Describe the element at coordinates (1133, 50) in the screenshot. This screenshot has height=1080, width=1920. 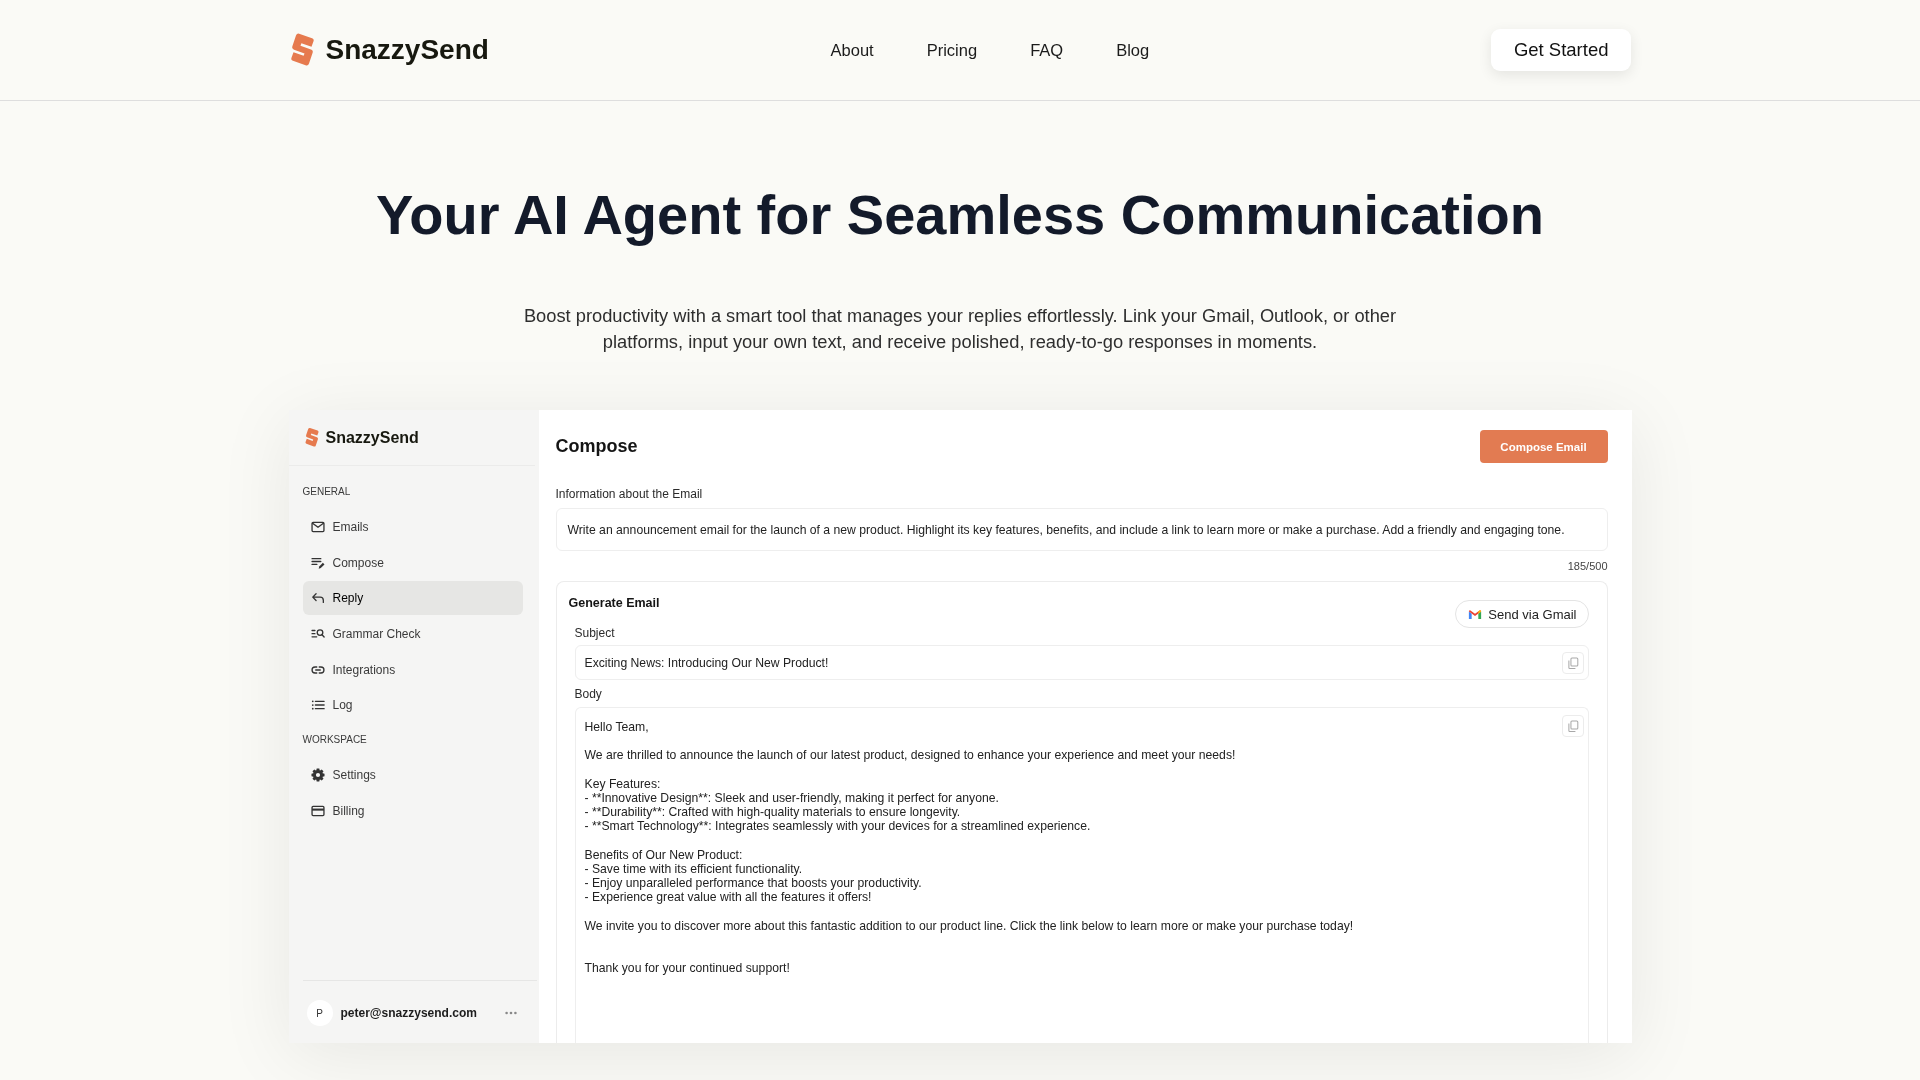
I see `nav-link: Blog` at that location.